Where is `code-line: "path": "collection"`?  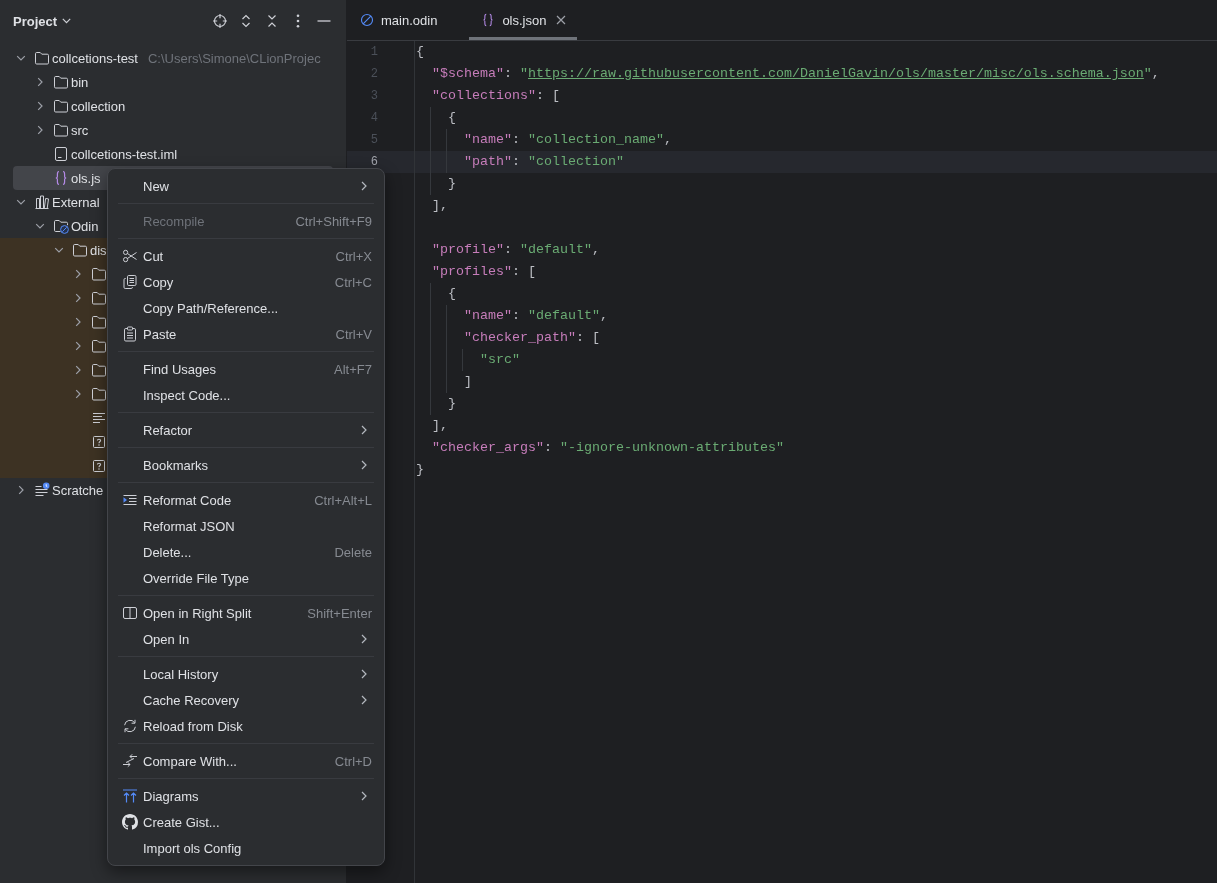
code-line: "path": "collection" is located at coordinates (520, 162).